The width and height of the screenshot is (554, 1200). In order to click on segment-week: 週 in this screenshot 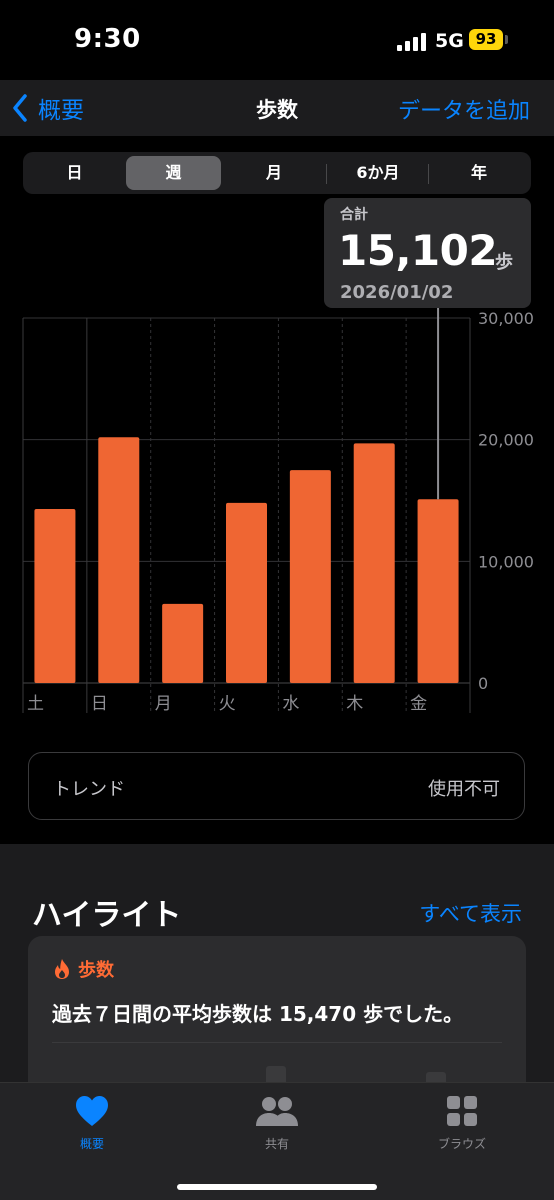, I will do `click(173, 173)`.